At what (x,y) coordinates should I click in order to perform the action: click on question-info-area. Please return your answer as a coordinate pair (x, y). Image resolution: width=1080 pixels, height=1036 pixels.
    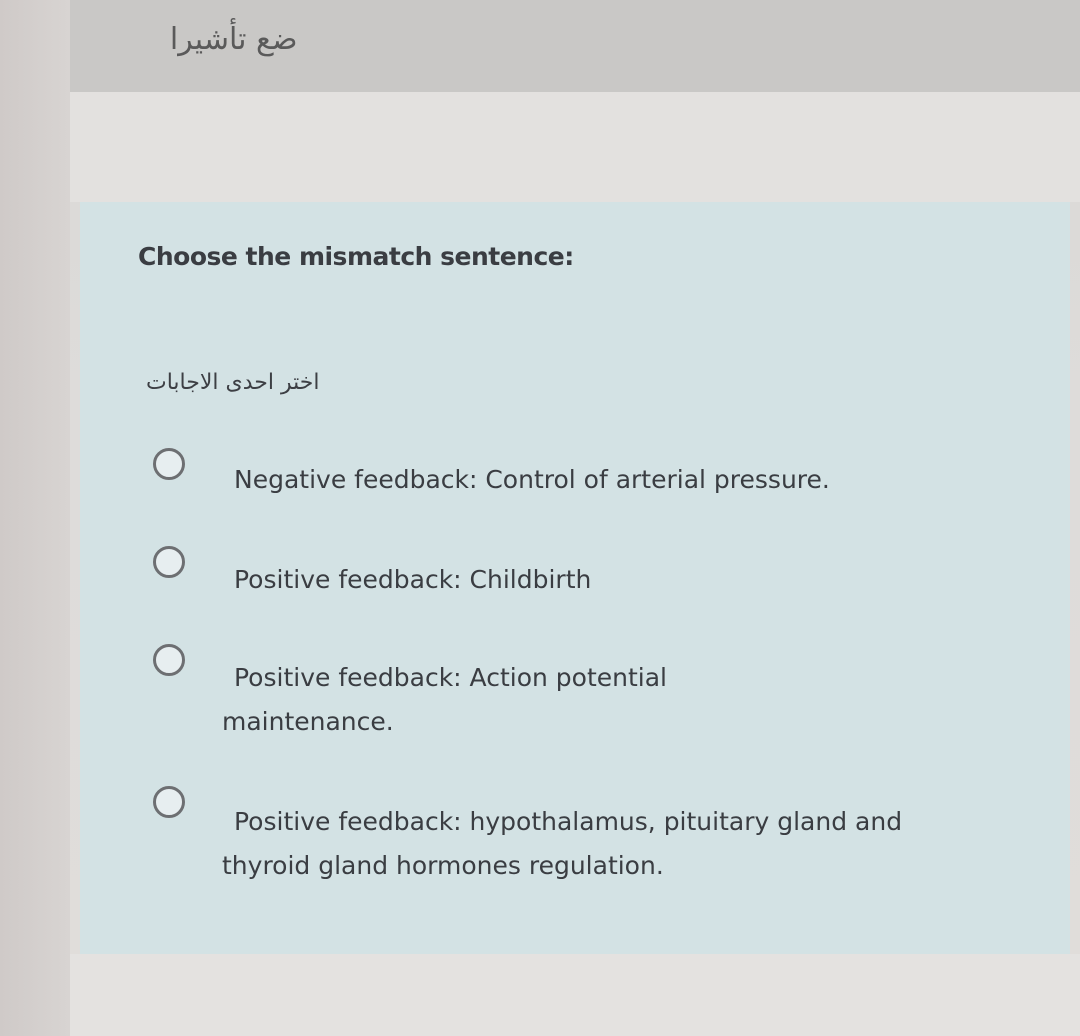
    Looking at the image, I should click on (575, 147).